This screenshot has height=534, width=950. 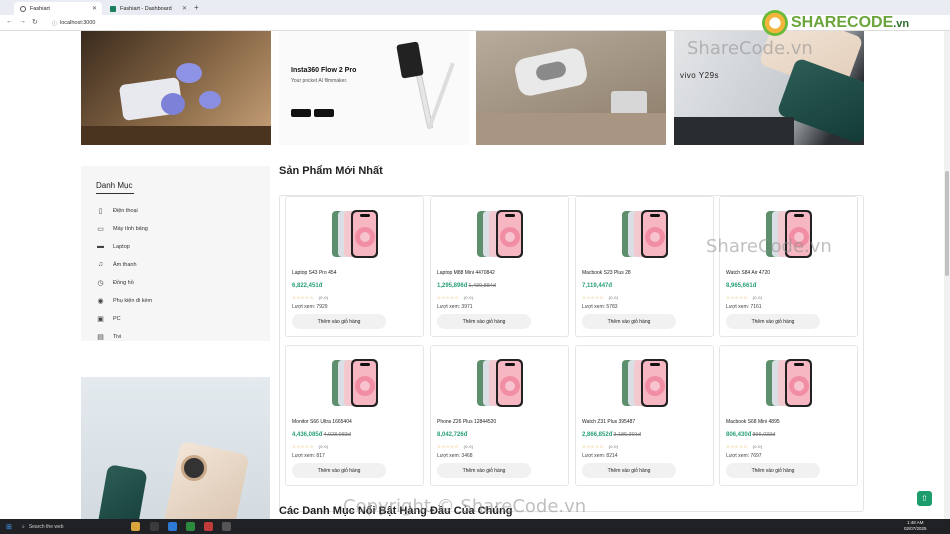 I want to click on product-price: 7,119,447đ, so click(x=597, y=286).